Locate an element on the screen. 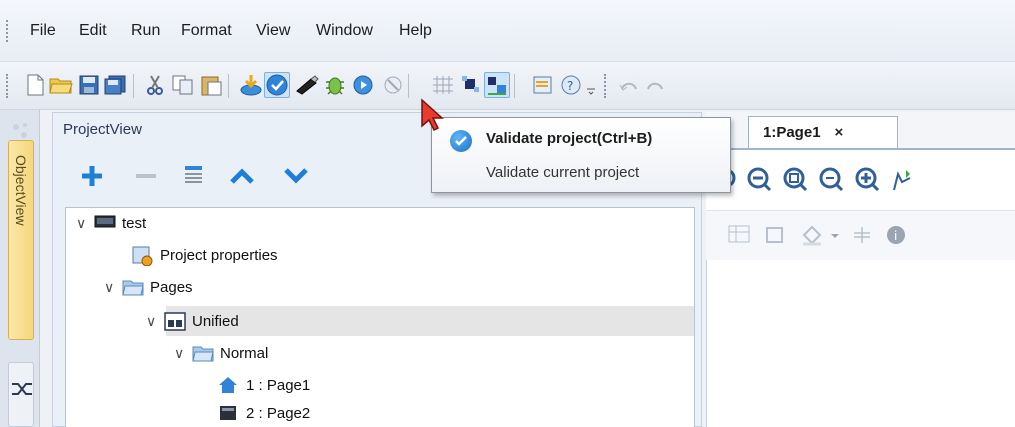 The height and width of the screenshot is (427, 1015). menu-run: Run is located at coordinates (145, 31).